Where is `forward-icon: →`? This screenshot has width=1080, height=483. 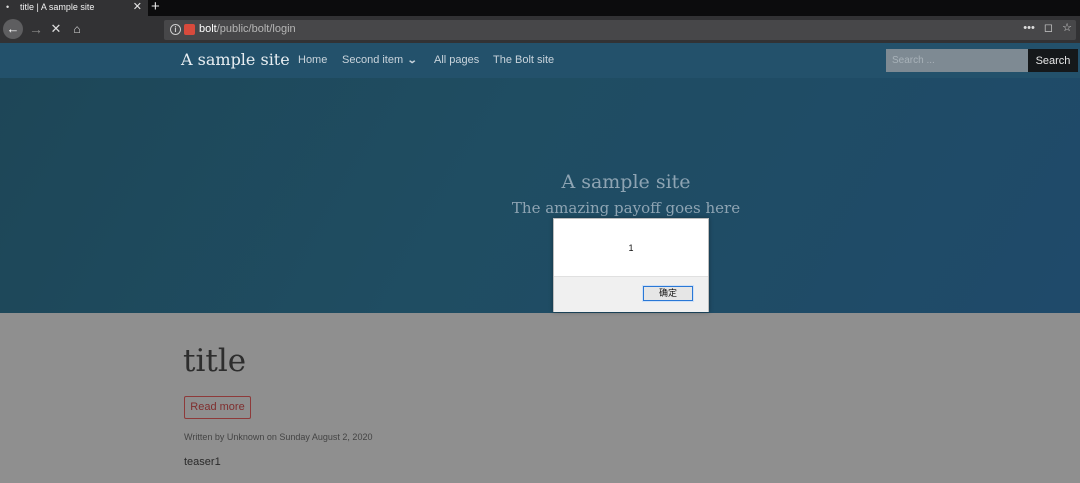 forward-icon: → is located at coordinates (36, 29).